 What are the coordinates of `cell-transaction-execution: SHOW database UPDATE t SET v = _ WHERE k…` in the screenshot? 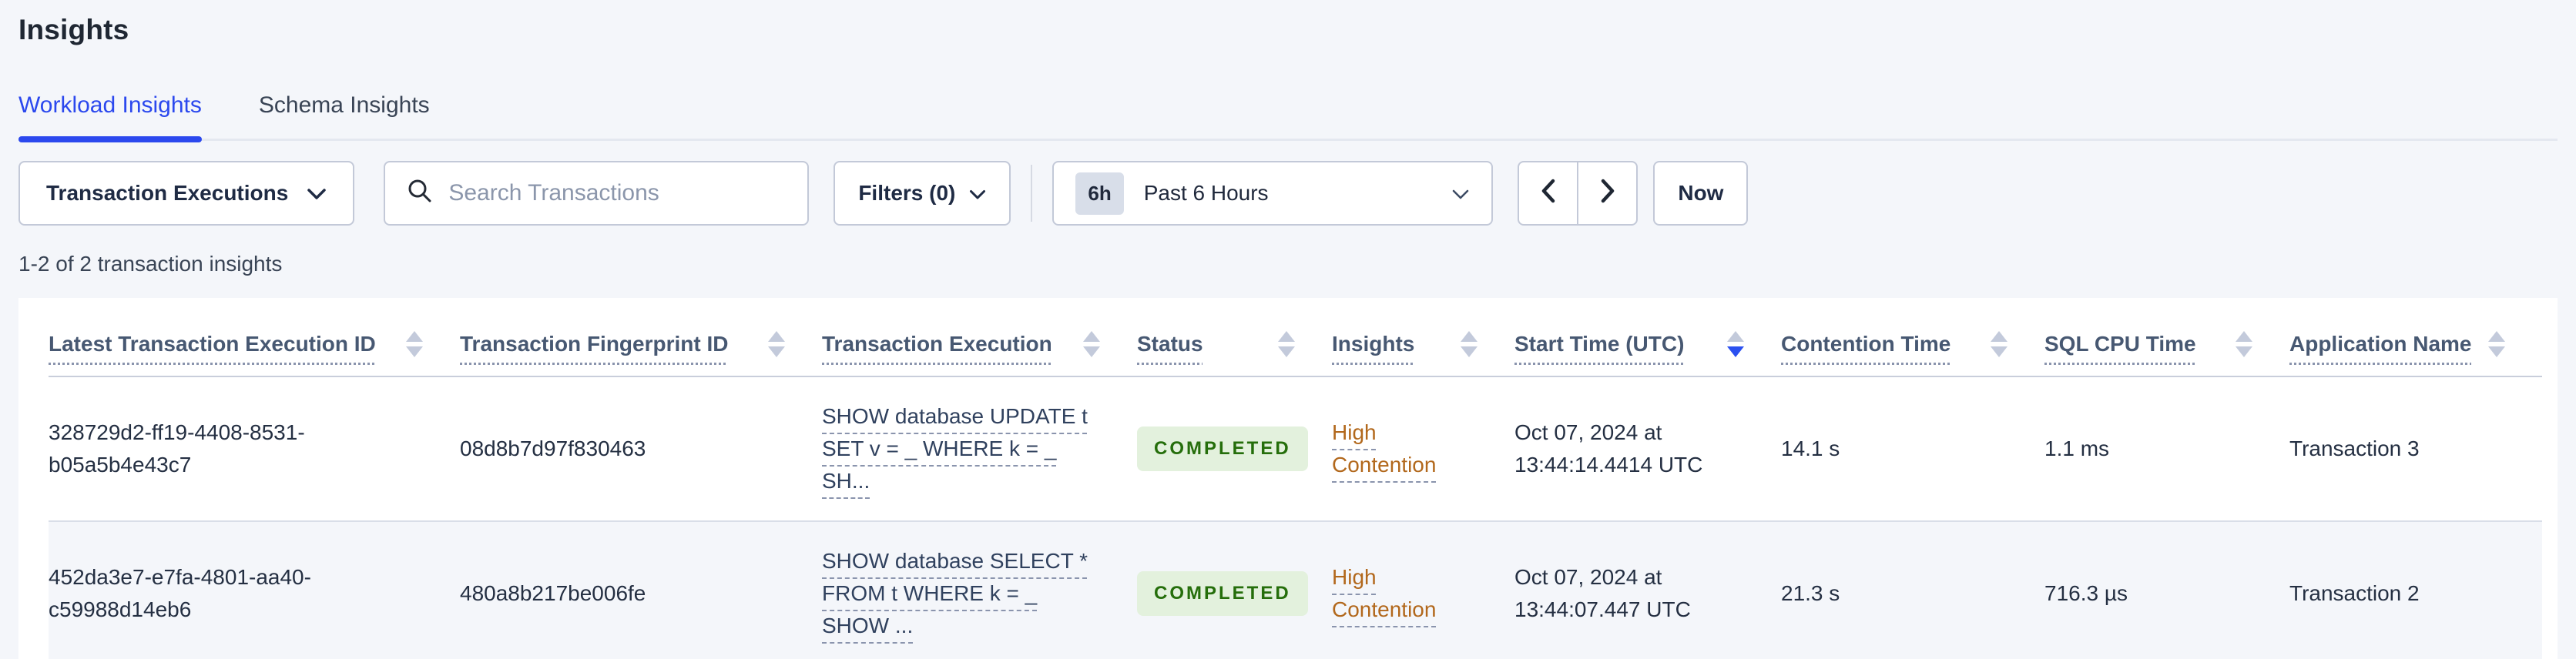 It's located at (979, 449).